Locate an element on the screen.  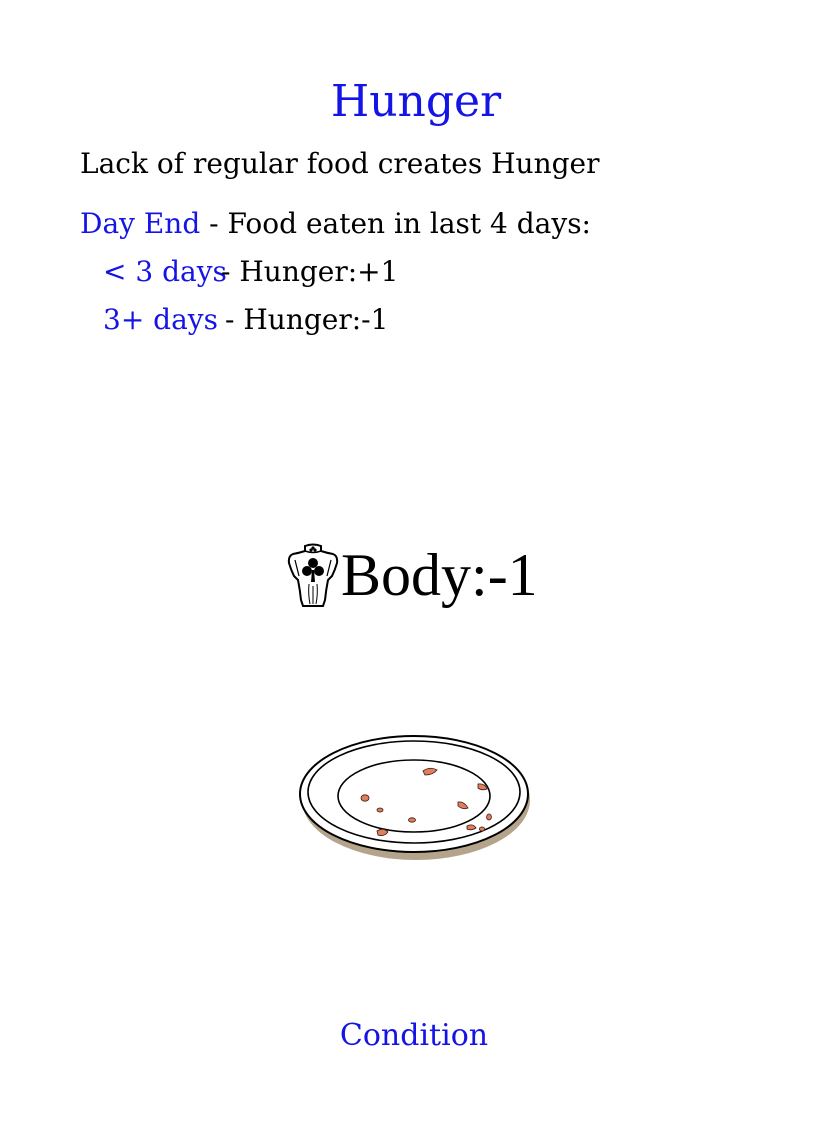
rule-condition: < 3 days is located at coordinates (165, 271).